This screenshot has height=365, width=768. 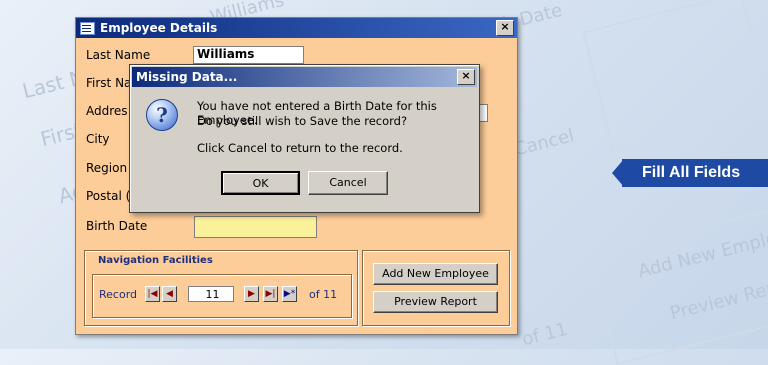 What do you see at coordinates (159, 28) in the screenshot?
I see `employee-window-title: Employee Details` at bounding box center [159, 28].